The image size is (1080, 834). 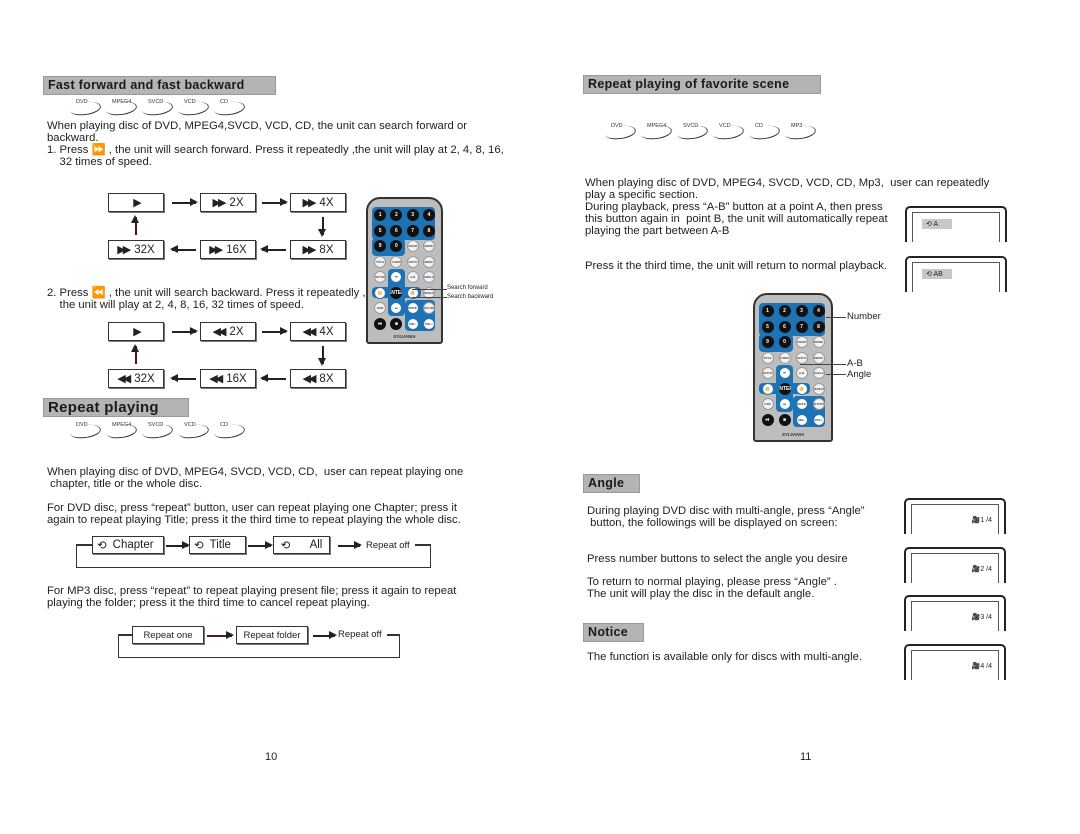 I want to click on disc-types: DVD MPEG4 SVCD VCD CD MP3, so click(x=710, y=132).